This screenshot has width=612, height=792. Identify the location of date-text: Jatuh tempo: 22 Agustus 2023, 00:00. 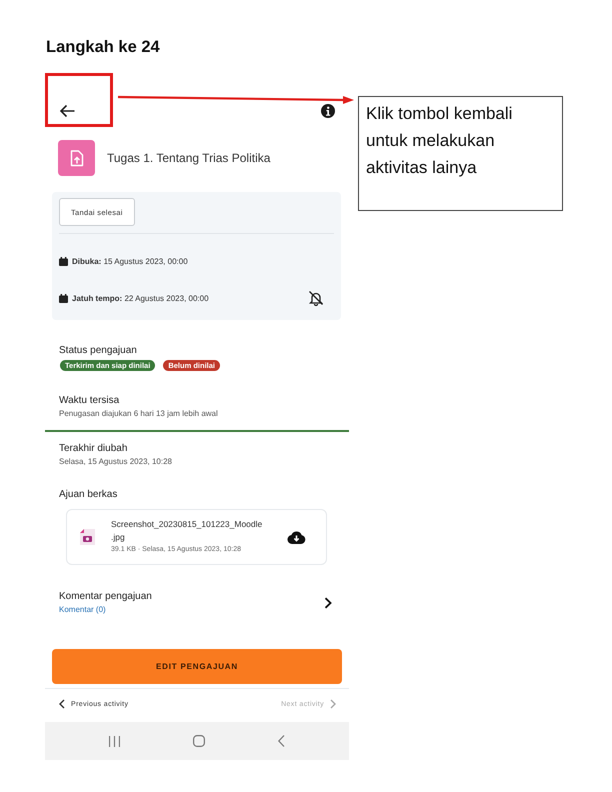
(140, 298).